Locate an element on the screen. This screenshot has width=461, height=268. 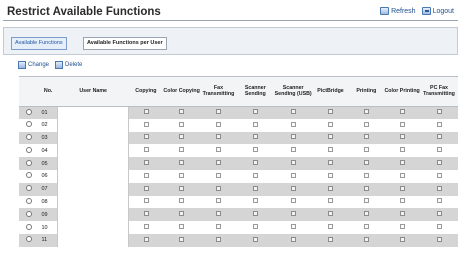
tab-available-functions: Available Functions is located at coordinates (39, 43).